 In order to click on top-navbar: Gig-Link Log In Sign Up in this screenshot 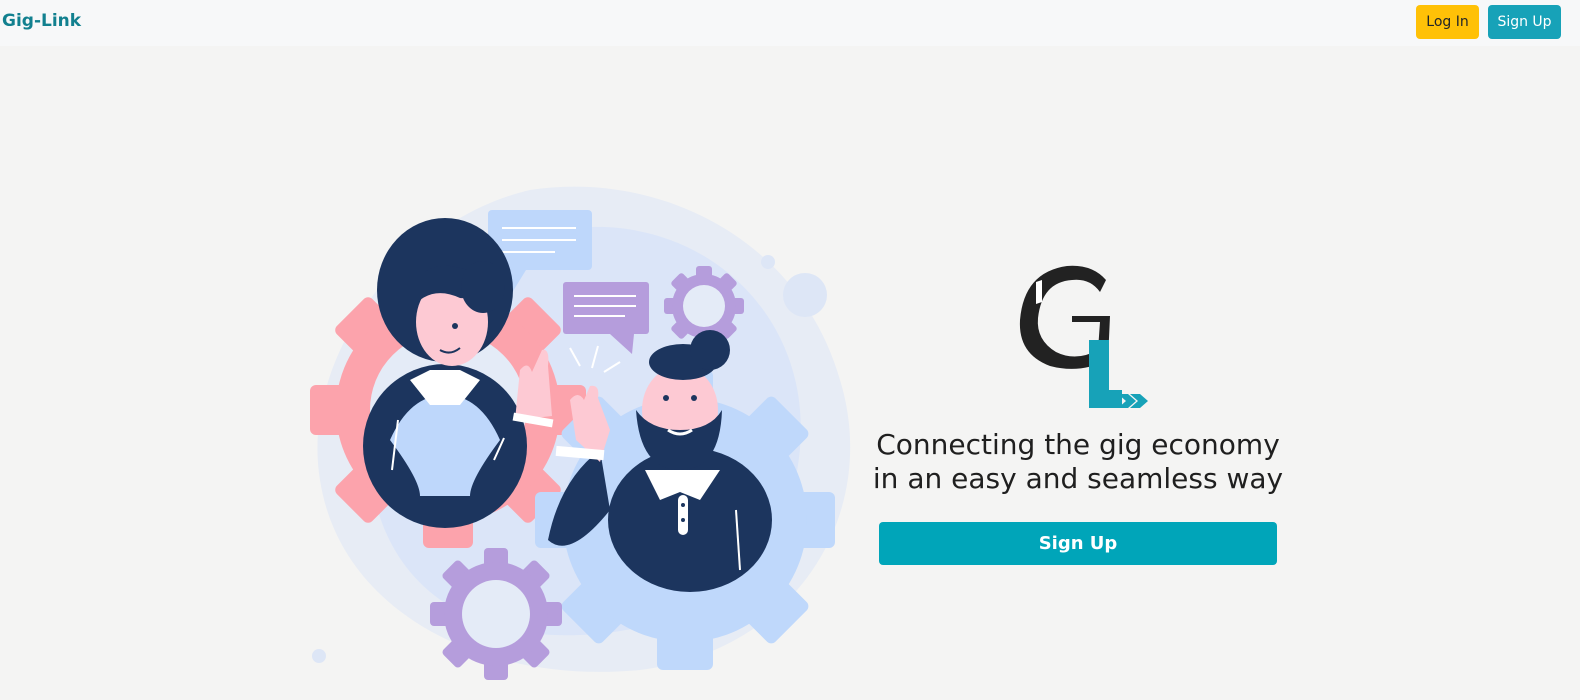, I will do `click(790, 23)`.